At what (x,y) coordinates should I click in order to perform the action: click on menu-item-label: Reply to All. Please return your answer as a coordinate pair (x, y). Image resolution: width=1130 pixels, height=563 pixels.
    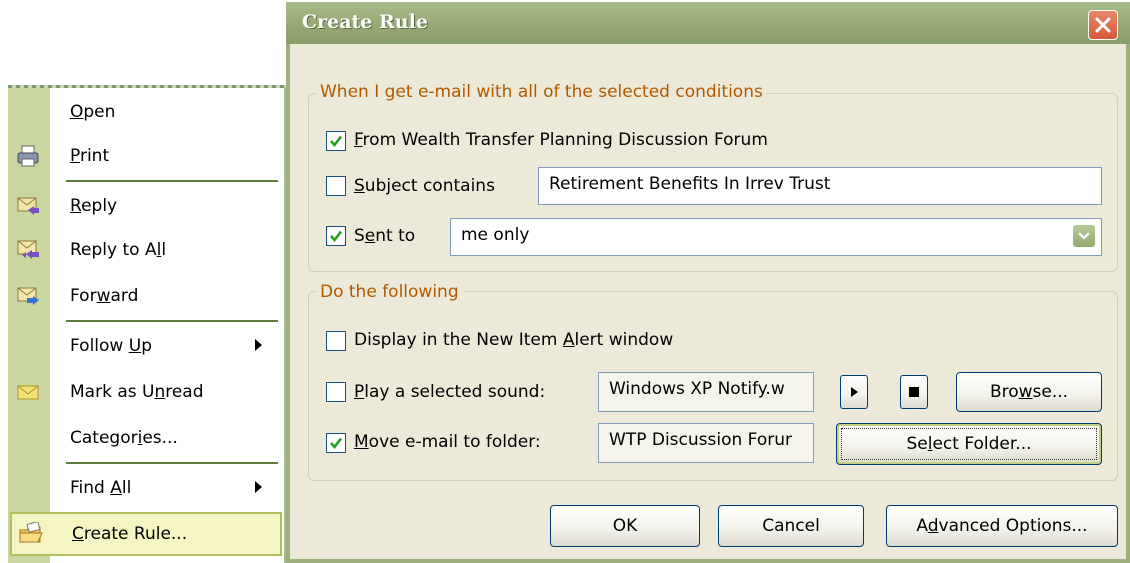
    Looking at the image, I should click on (118, 250).